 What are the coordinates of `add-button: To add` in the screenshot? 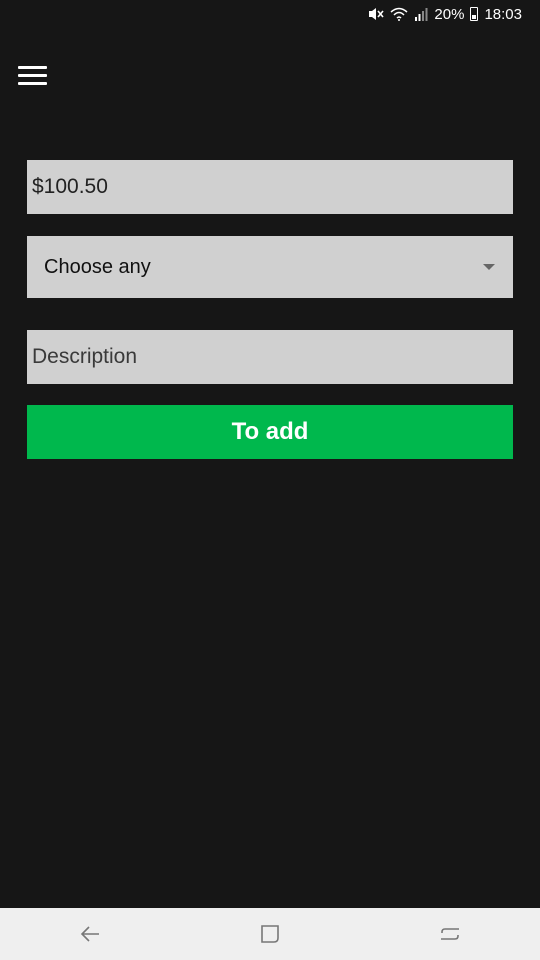 It's located at (270, 432).